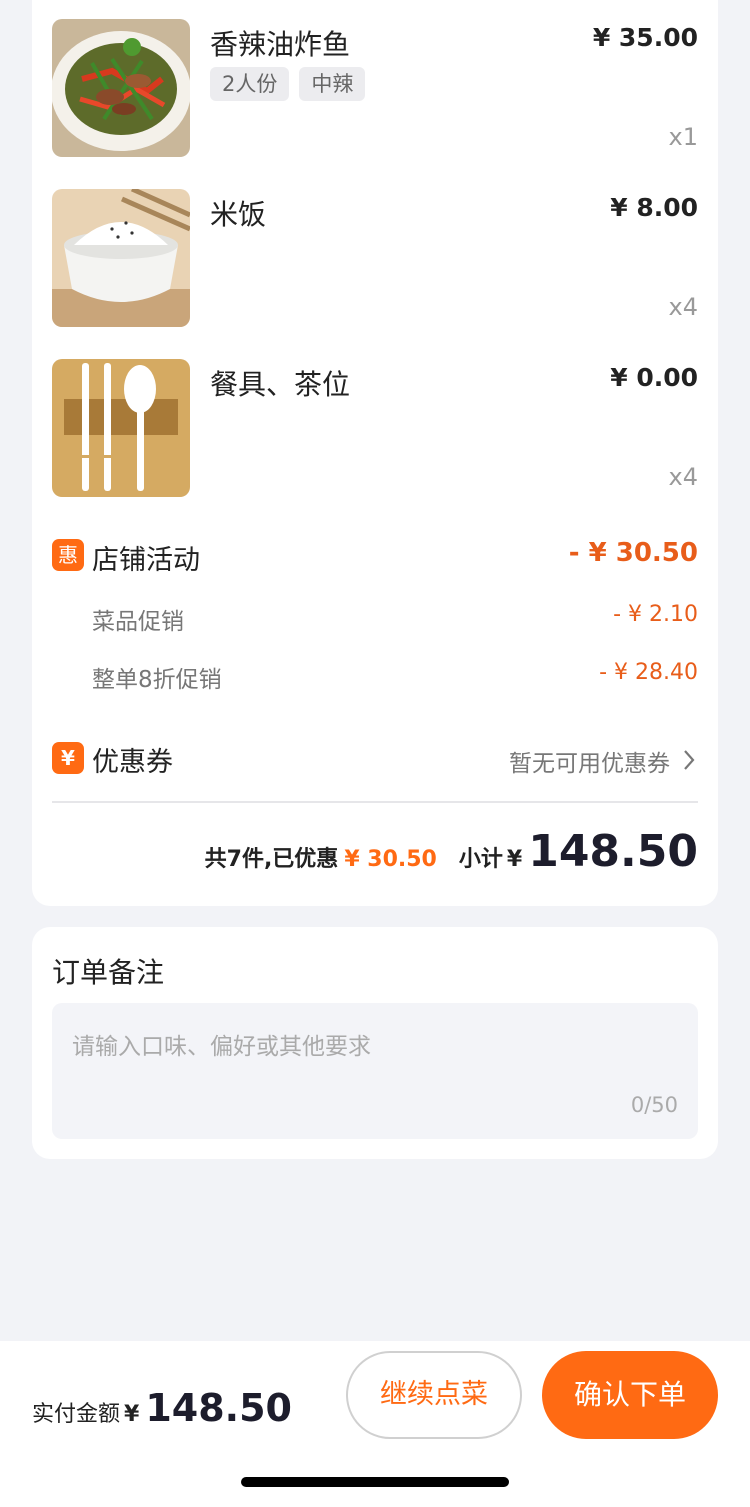  What do you see at coordinates (390, 859) in the screenshot?
I see `summary-discount: ¥ 30.50` at bounding box center [390, 859].